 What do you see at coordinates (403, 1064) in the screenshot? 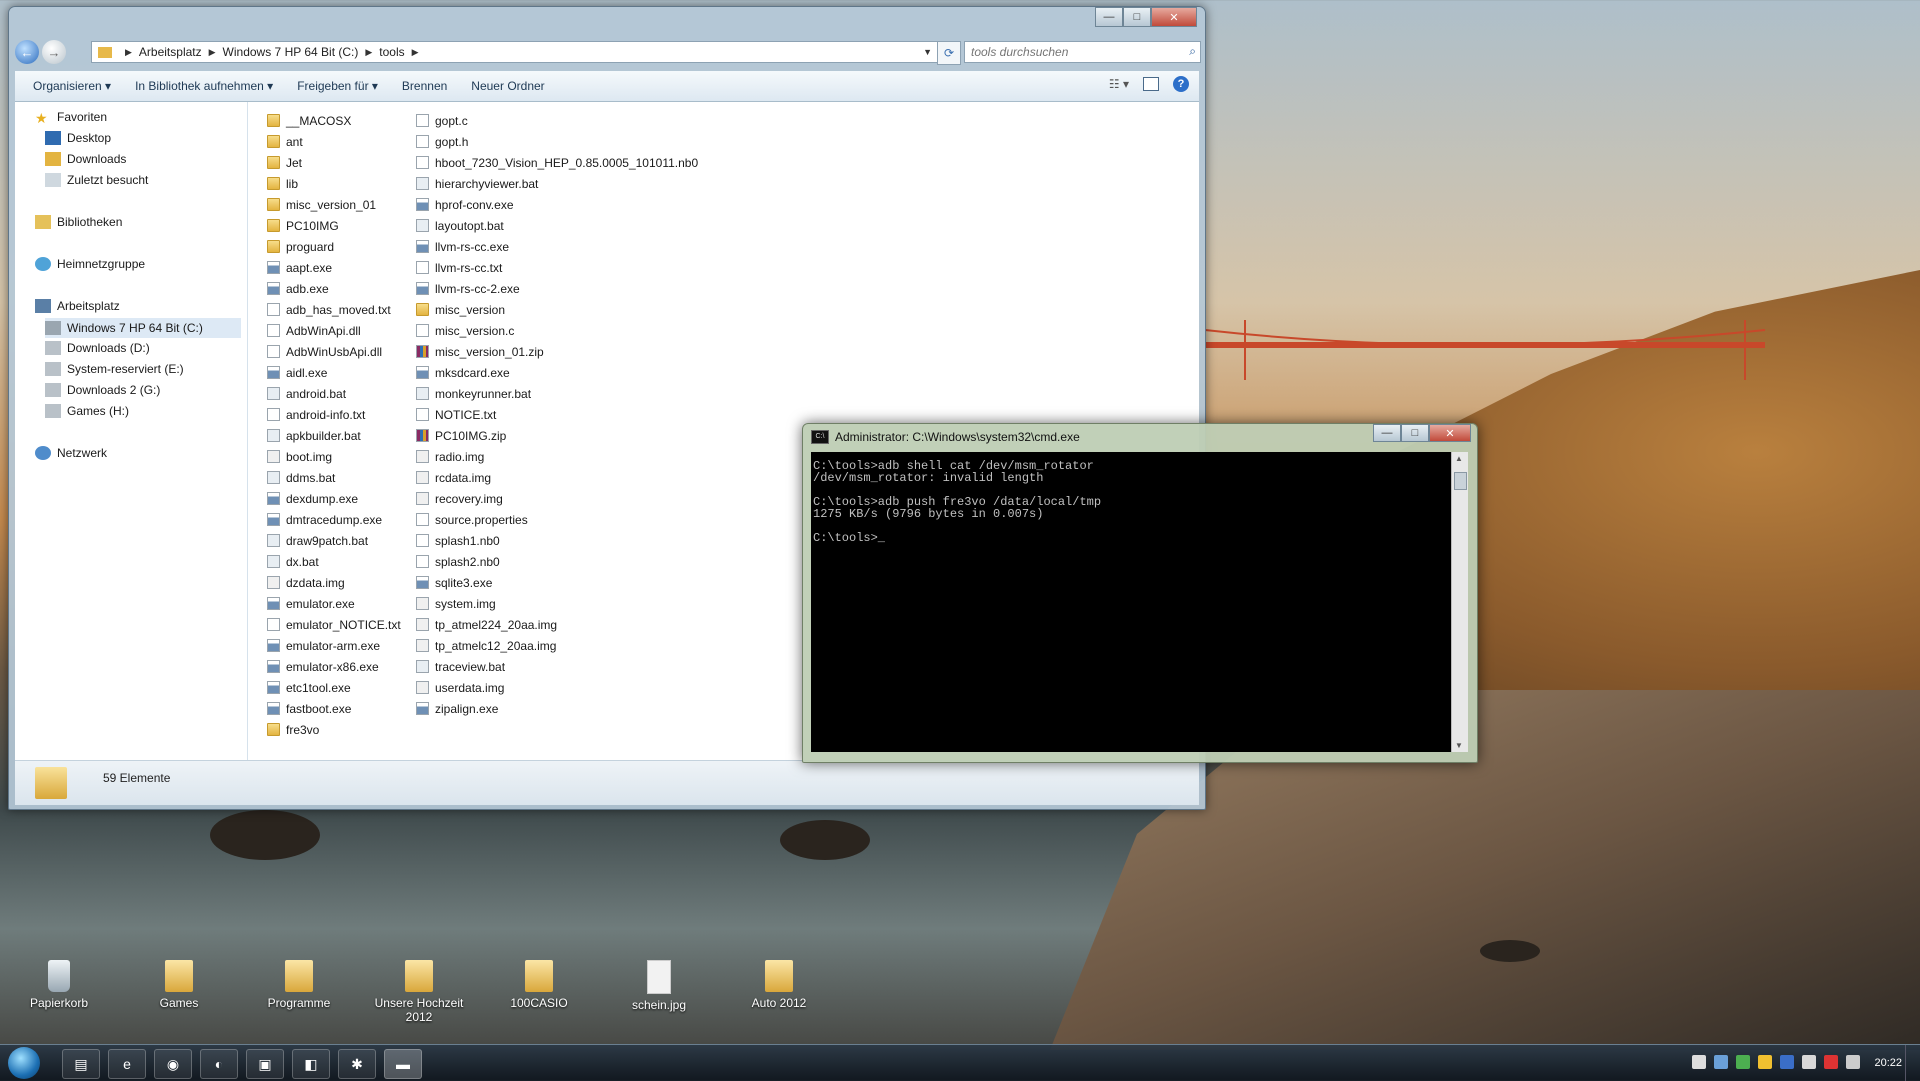
I see `cmd-task-icon: ▬` at bounding box center [403, 1064].